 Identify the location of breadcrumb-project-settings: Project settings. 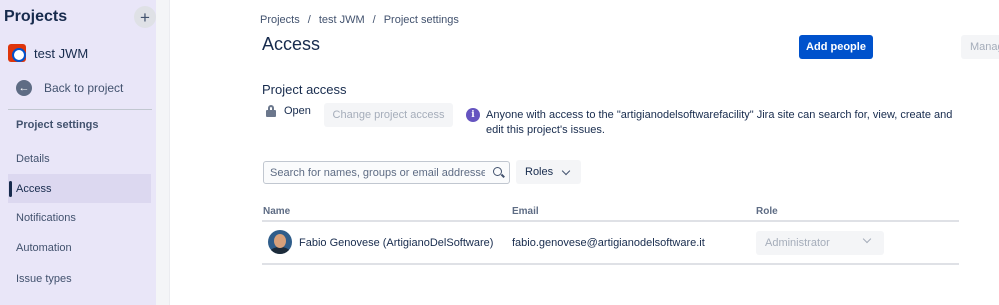
(421, 20).